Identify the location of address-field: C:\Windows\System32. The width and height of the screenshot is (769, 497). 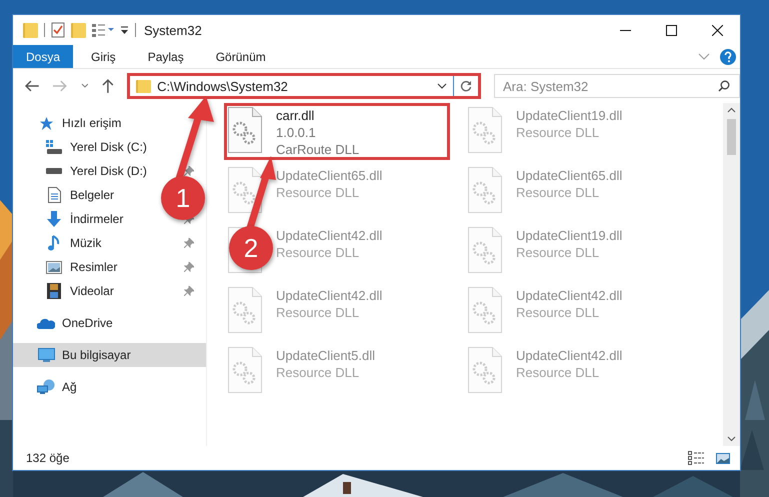
(304, 86).